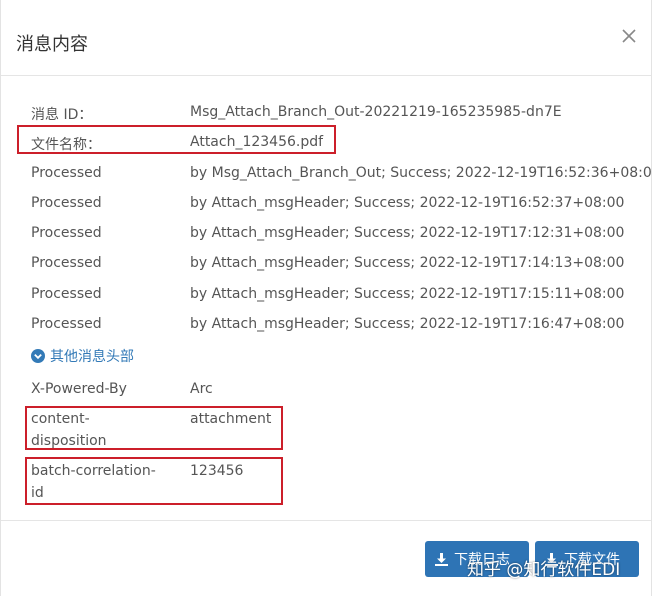  Describe the element at coordinates (62, 115) in the screenshot. I see `field-key: 消息 ID：` at that location.